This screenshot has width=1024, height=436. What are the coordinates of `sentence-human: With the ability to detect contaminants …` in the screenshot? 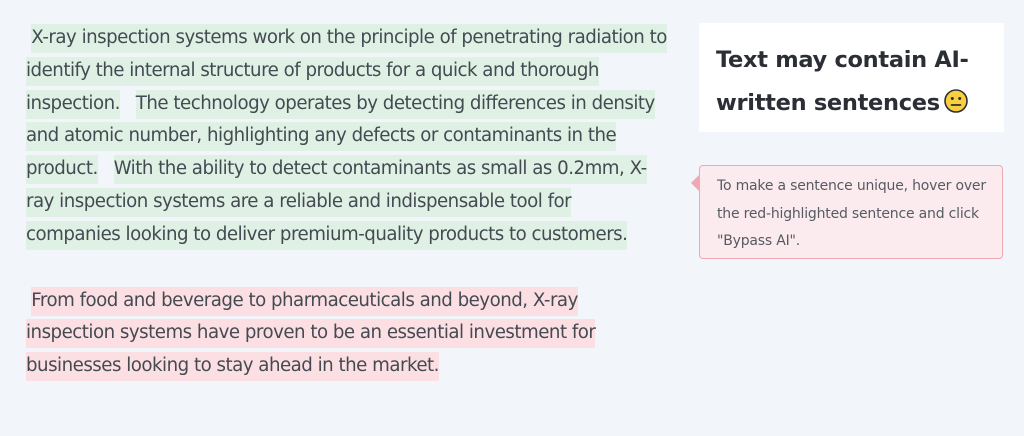 It's located at (336, 202).